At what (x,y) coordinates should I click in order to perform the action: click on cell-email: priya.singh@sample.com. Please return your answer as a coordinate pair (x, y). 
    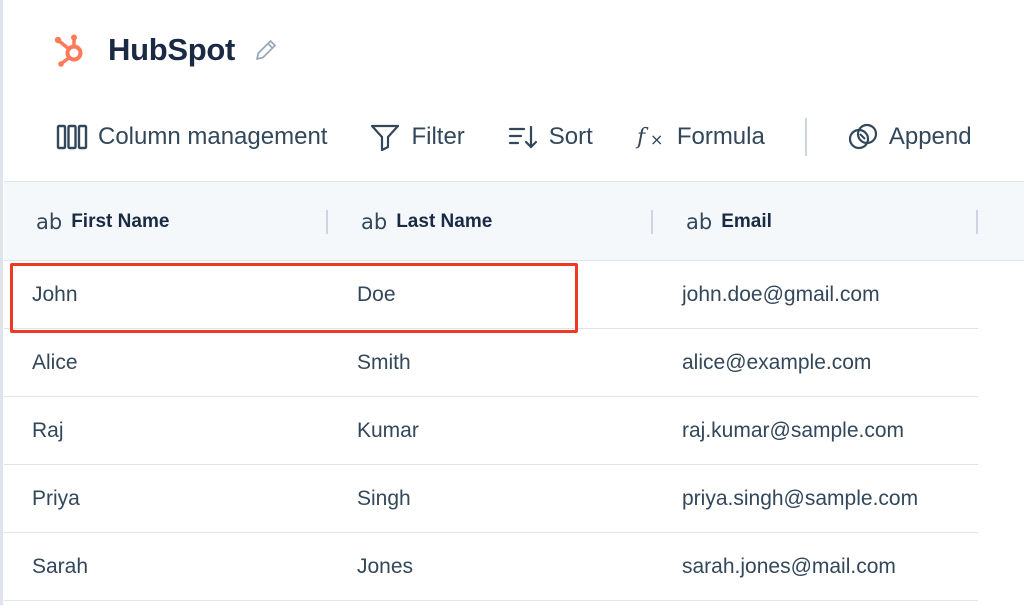
    Looking at the image, I should click on (800, 499).